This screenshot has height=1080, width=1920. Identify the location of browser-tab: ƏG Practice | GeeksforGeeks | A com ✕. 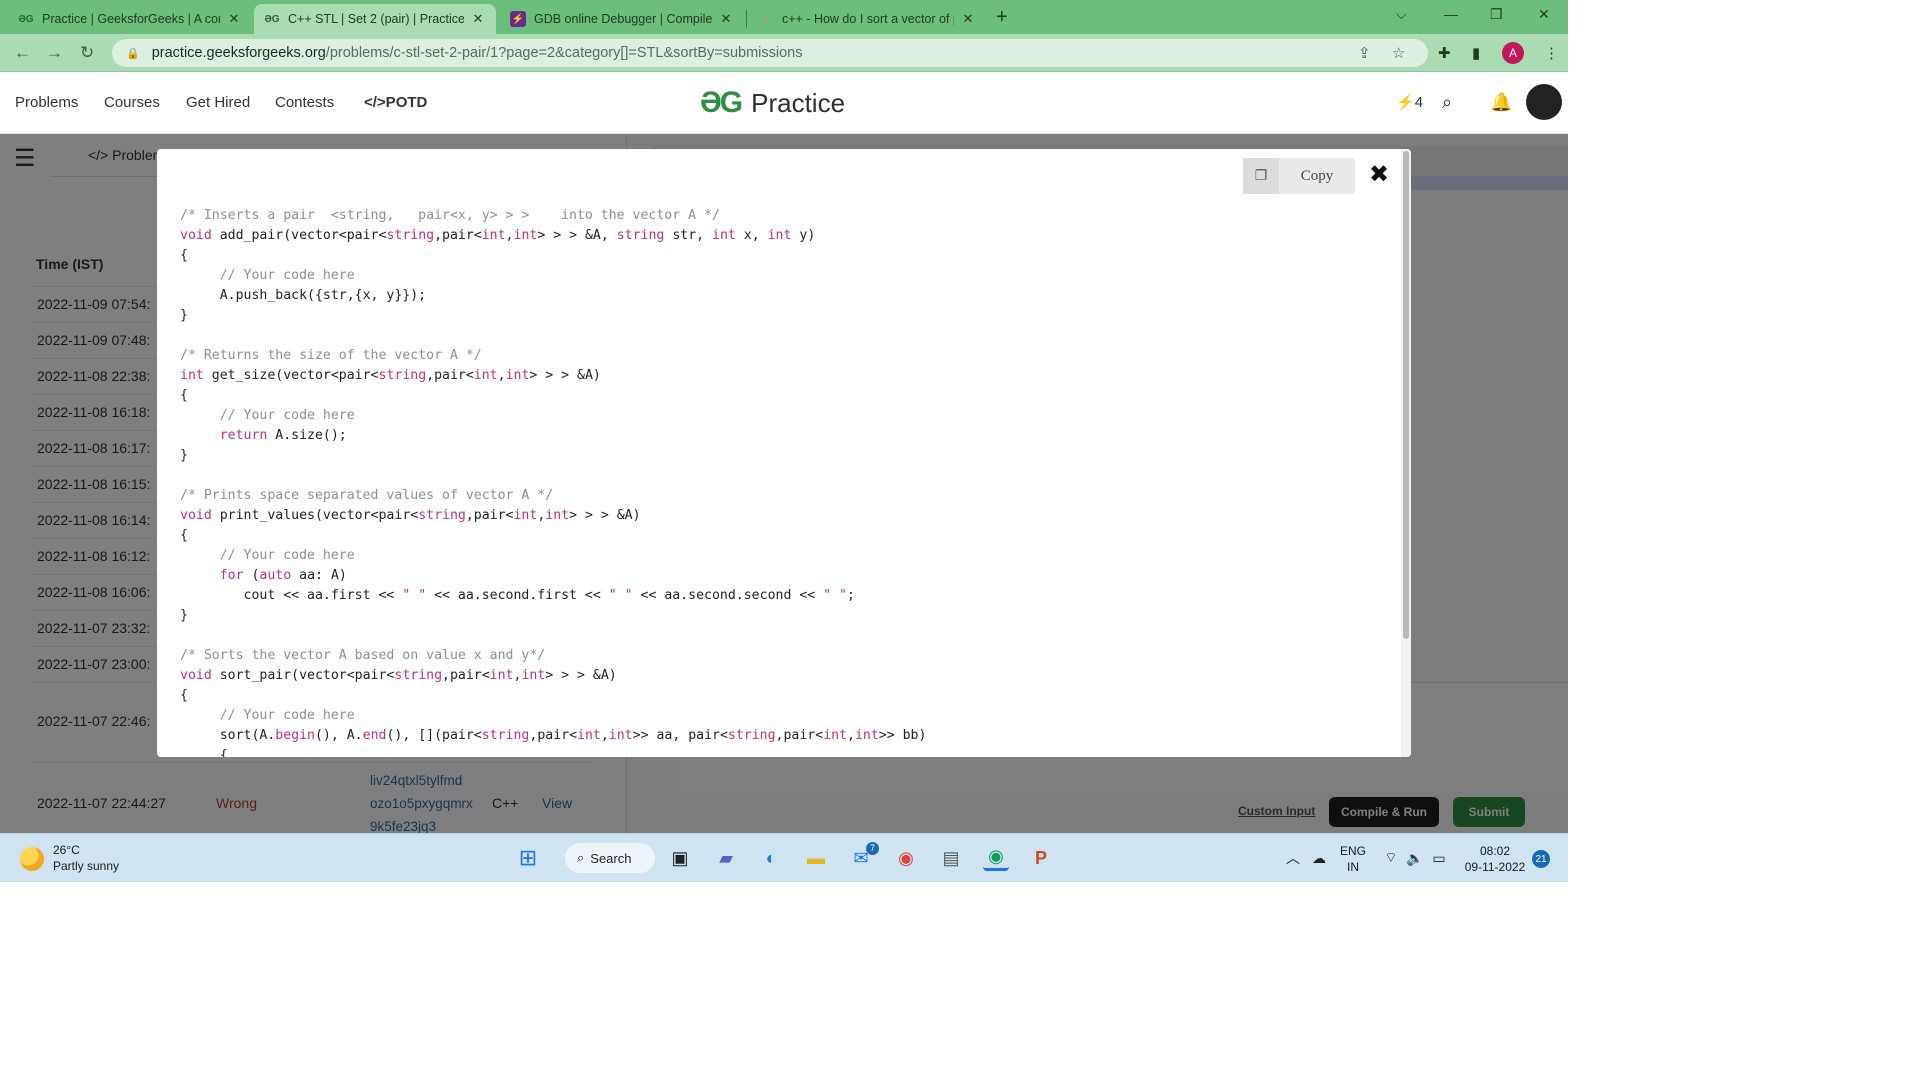
(130, 19).